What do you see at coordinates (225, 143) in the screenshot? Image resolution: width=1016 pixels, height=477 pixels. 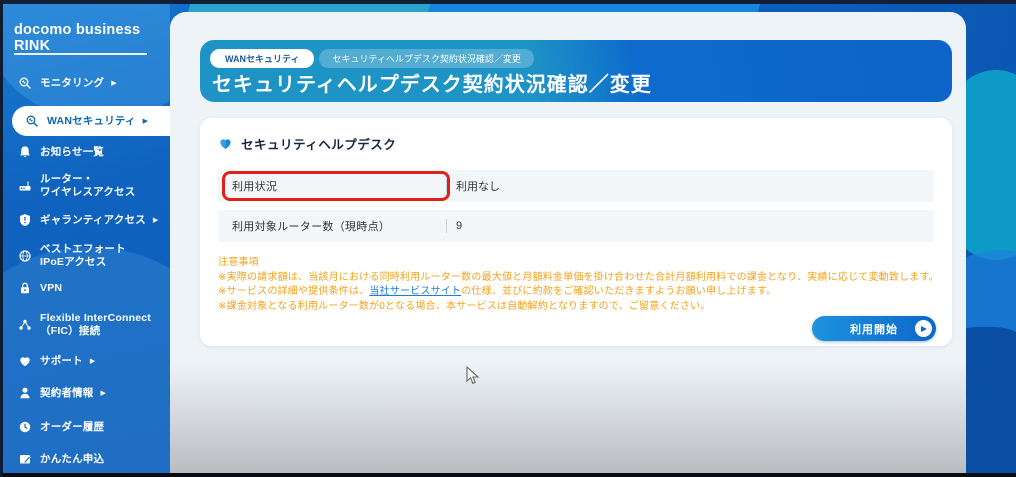 I see `heart-hands-icon` at bounding box center [225, 143].